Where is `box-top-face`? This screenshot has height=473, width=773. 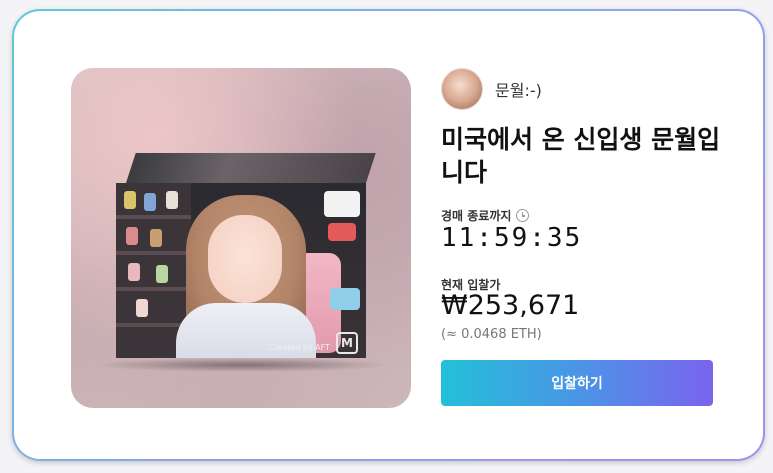 box-top-face is located at coordinates (251, 168).